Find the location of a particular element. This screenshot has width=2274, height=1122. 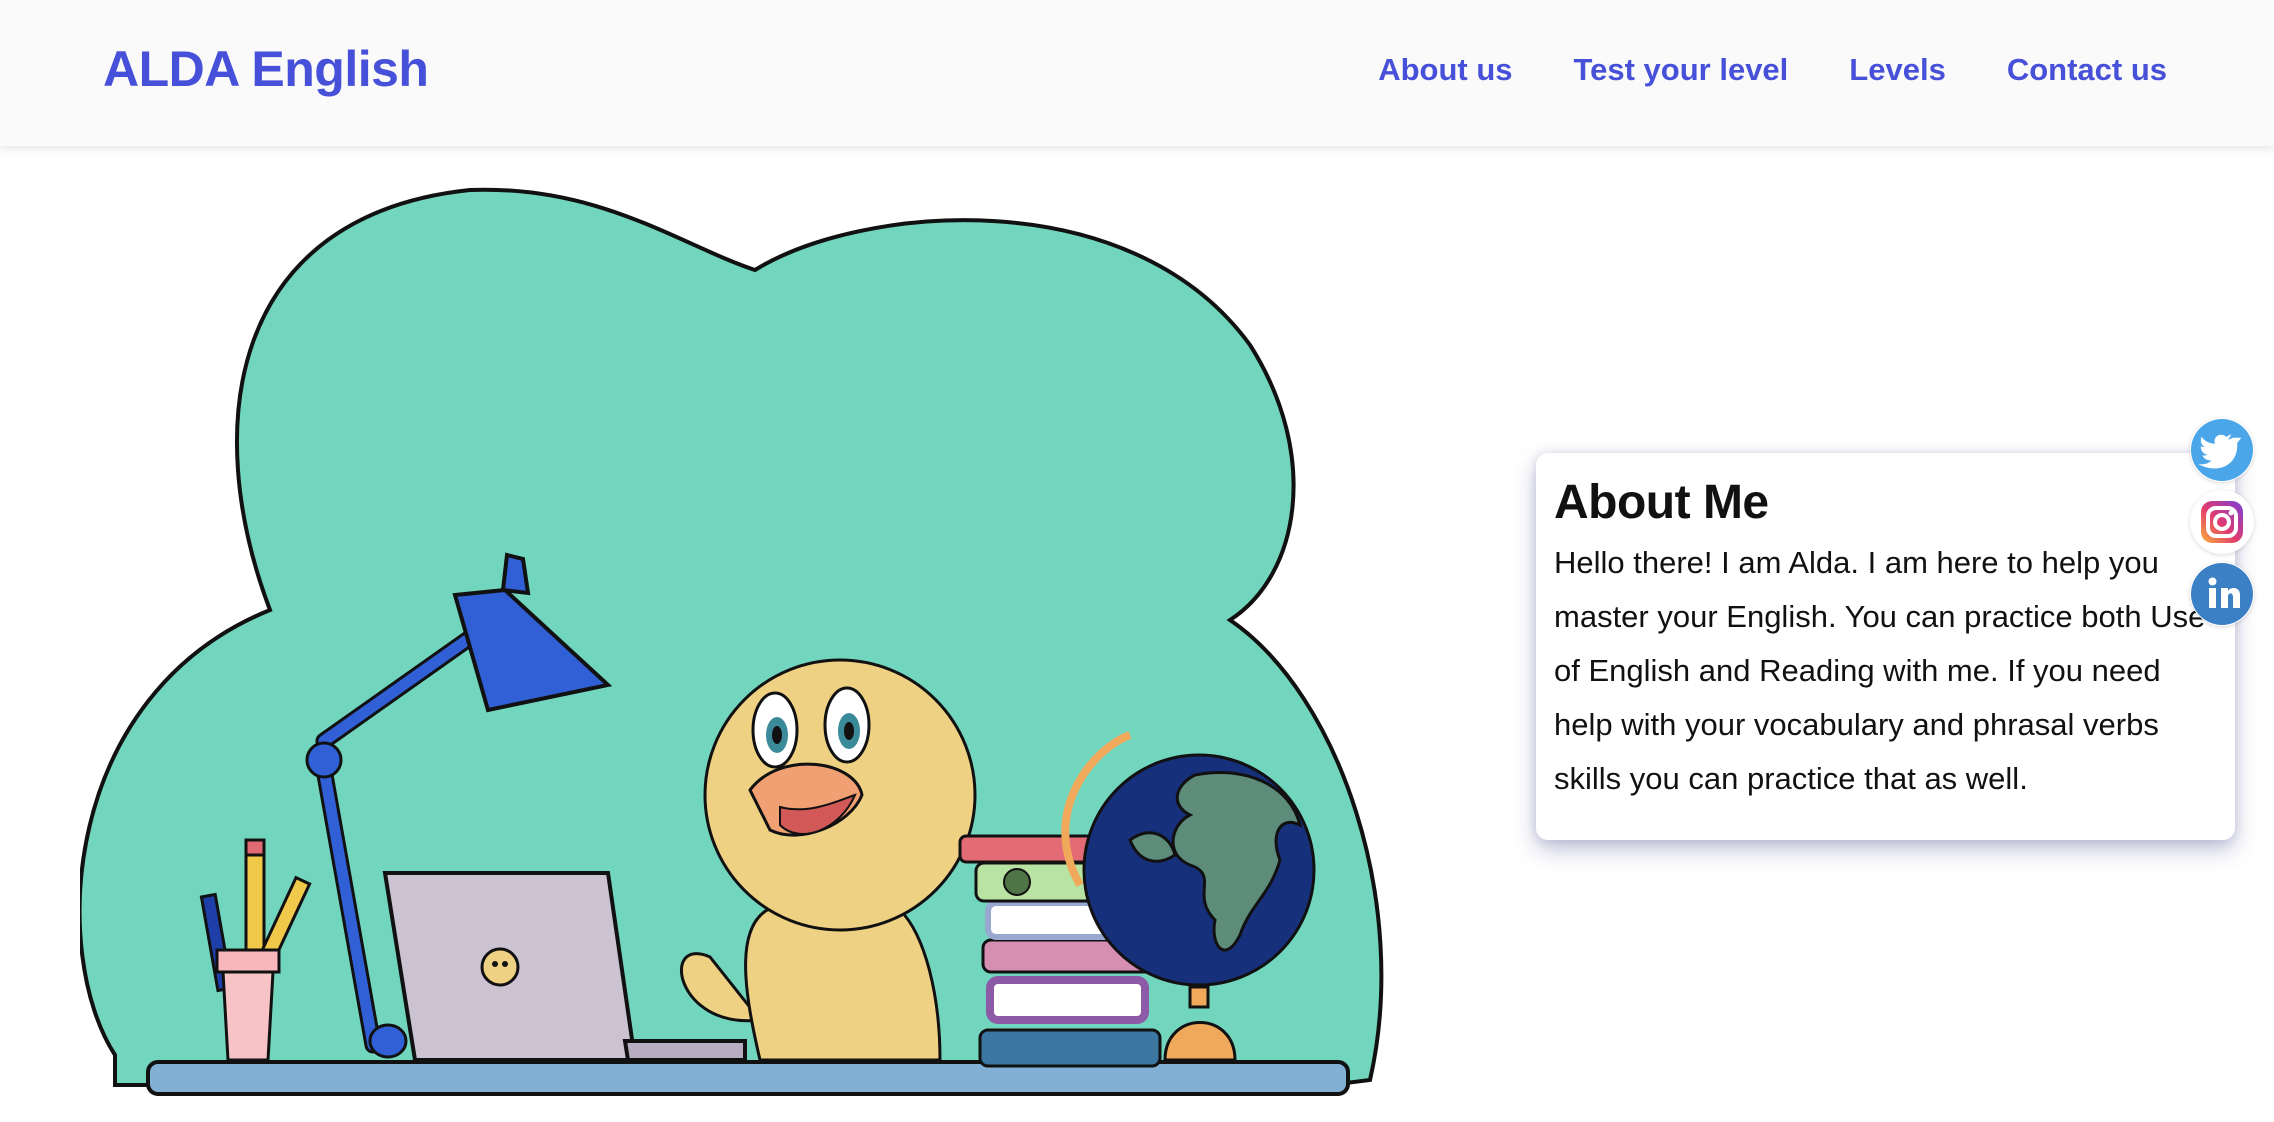

laptop-duck-logo is located at coordinates (500, 967).